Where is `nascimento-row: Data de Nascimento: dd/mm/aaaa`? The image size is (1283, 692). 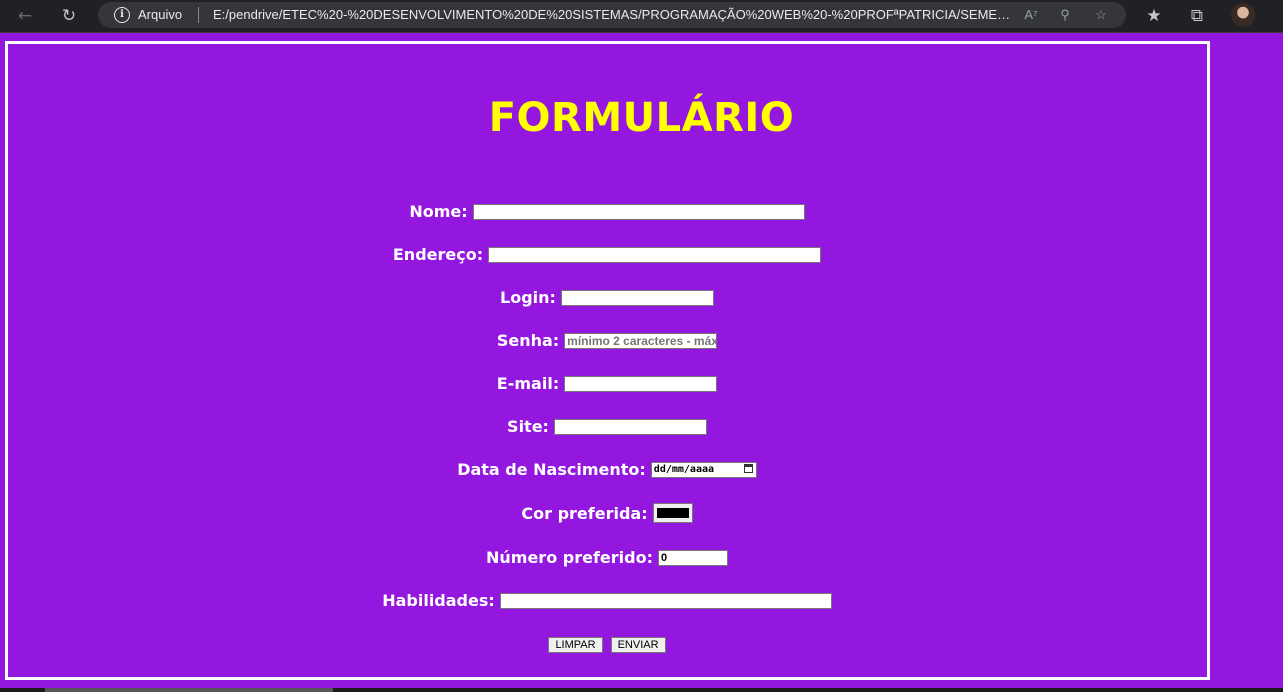 nascimento-row: Data de Nascimento: dd/mm/aaaa is located at coordinates (607, 469).